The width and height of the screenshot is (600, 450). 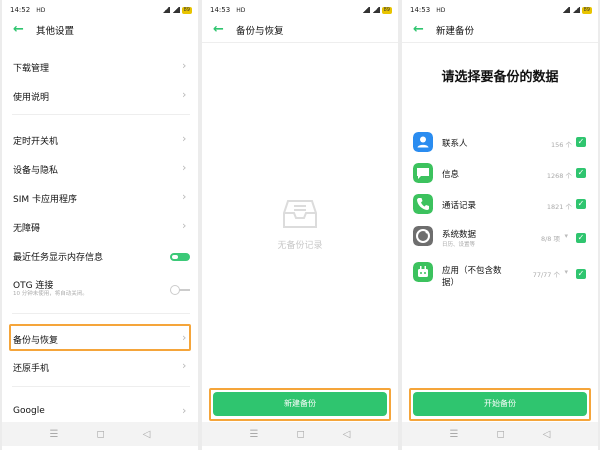 I want to click on status-bar: 14:52 HD 89, so click(x=101, y=10).